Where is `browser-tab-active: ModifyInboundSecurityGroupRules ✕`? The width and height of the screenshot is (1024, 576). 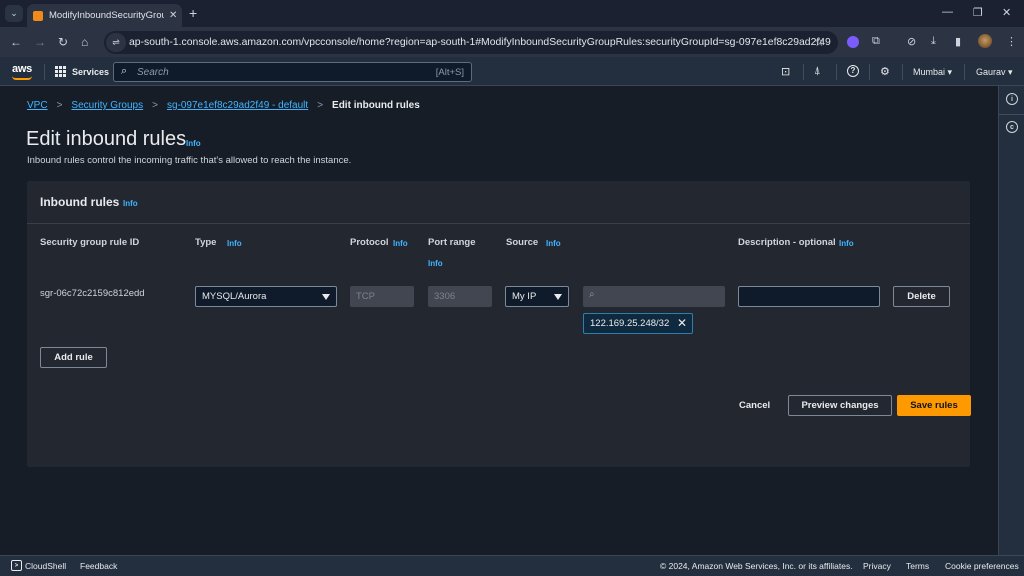 browser-tab-active: ModifyInboundSecurityGroupRules ✕ is located at coordinates (104, 15).